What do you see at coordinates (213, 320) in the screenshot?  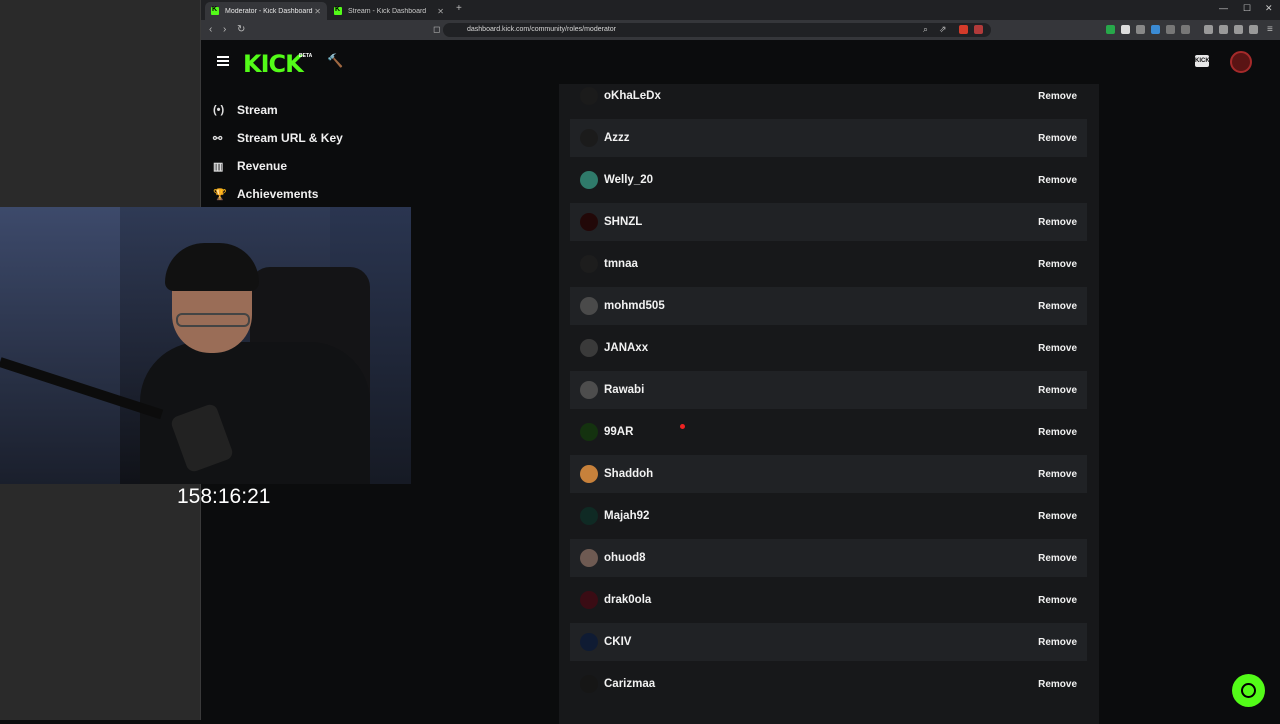 I see `streamer-glasses` at bounding box center [213, 320].